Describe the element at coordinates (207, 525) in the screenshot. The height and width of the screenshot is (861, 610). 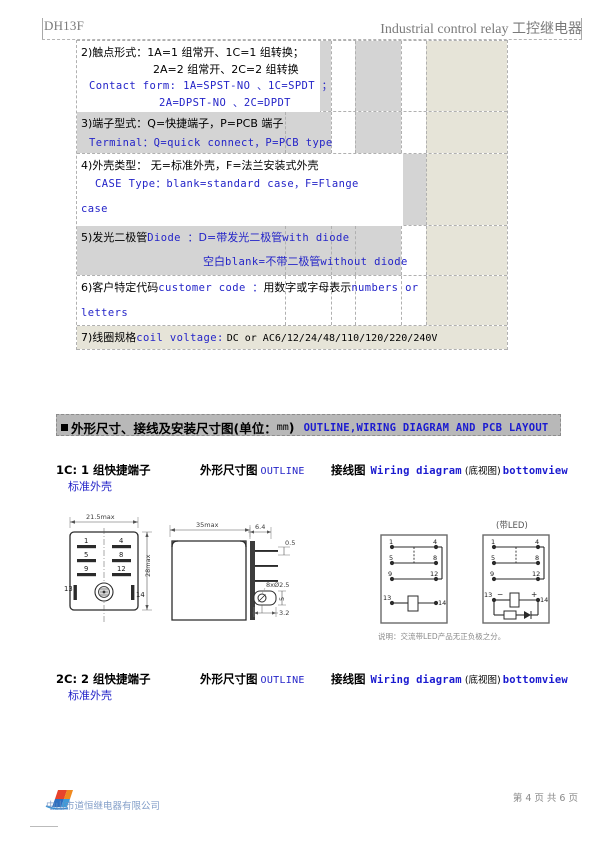
I see `dim-top-width: 35max` at that location.